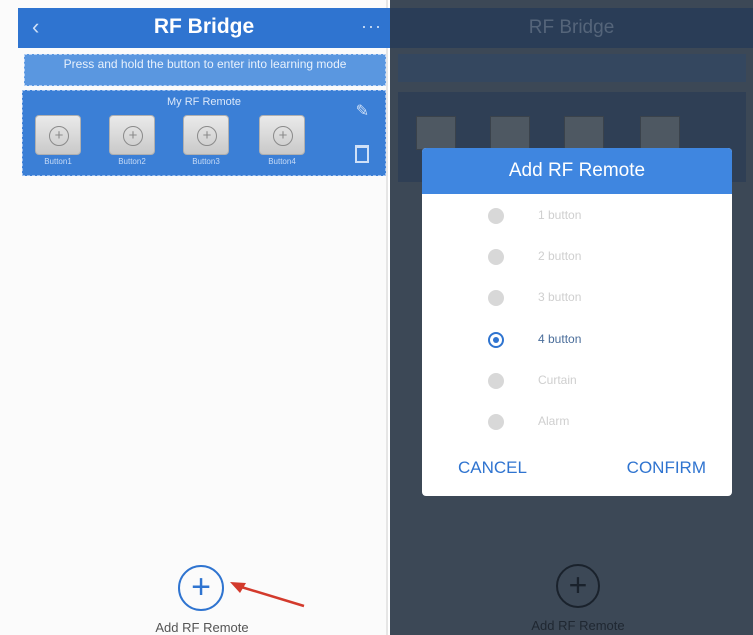 The width and height of the screenshot is (753, 635). Describe the element at coordinates (560, 297) in the screenshot. I see `option-label: 3 button` at that location.